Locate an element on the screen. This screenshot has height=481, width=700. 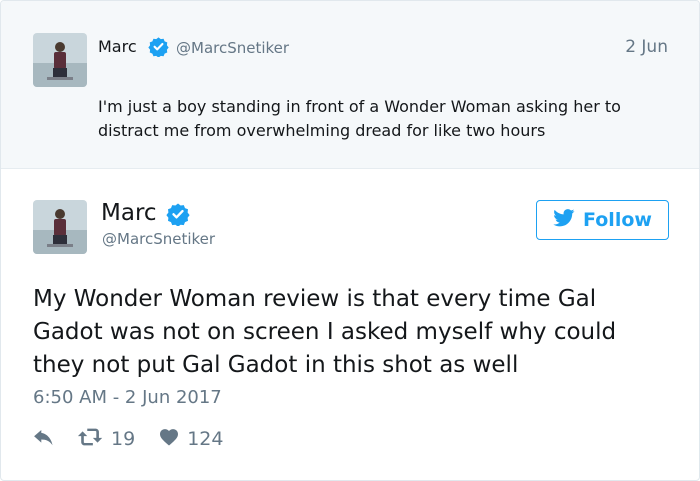
tweet-actions: 19 124 is located at coordinates (128, 439).